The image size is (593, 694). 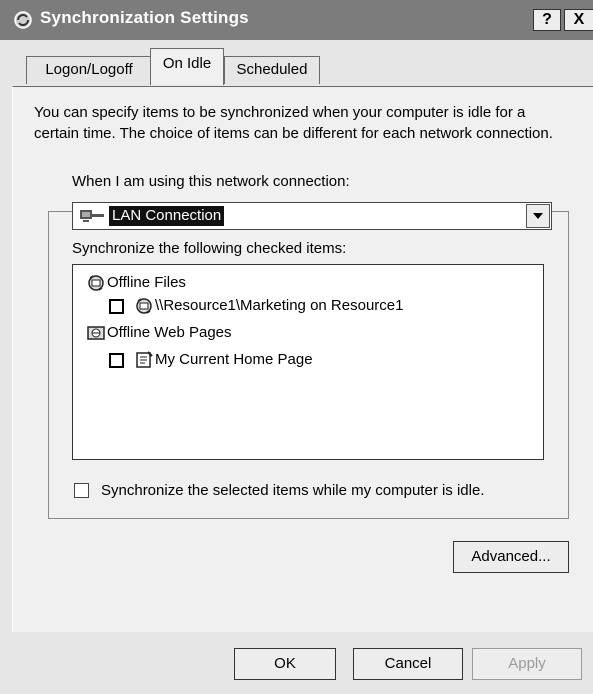 What do you see at coordinates (234, 359) in the screenshot?
I see `item-label: My Current Home Page` at bounding box center [234, 359].